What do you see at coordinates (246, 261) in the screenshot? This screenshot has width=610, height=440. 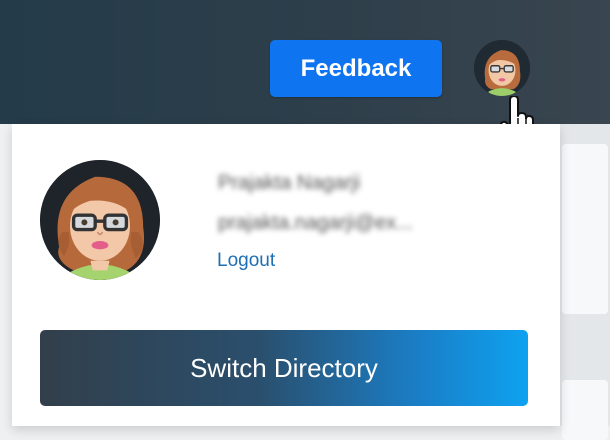 I see `logout-link: Logout` at bounding box center [246, 261].